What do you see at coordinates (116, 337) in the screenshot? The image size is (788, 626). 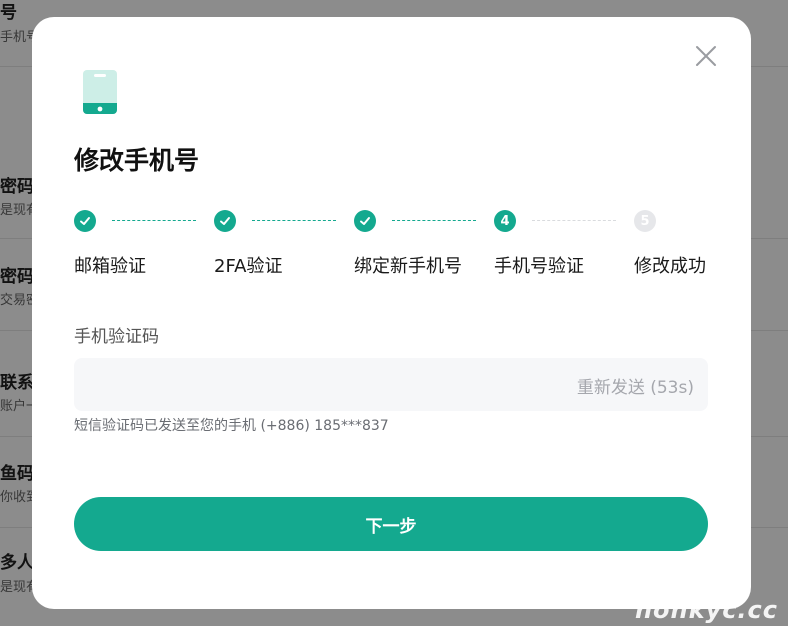 I see `verification-code-label: 手机验证码` at bounding box center [116, 337].